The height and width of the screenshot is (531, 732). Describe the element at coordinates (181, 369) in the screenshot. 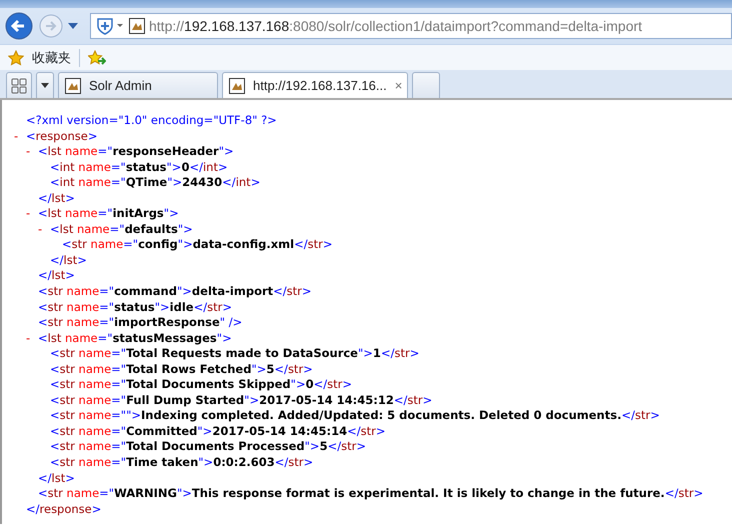

I see `xml-element-line: <str name="Total Rows Fetched">5</str>` at that location.